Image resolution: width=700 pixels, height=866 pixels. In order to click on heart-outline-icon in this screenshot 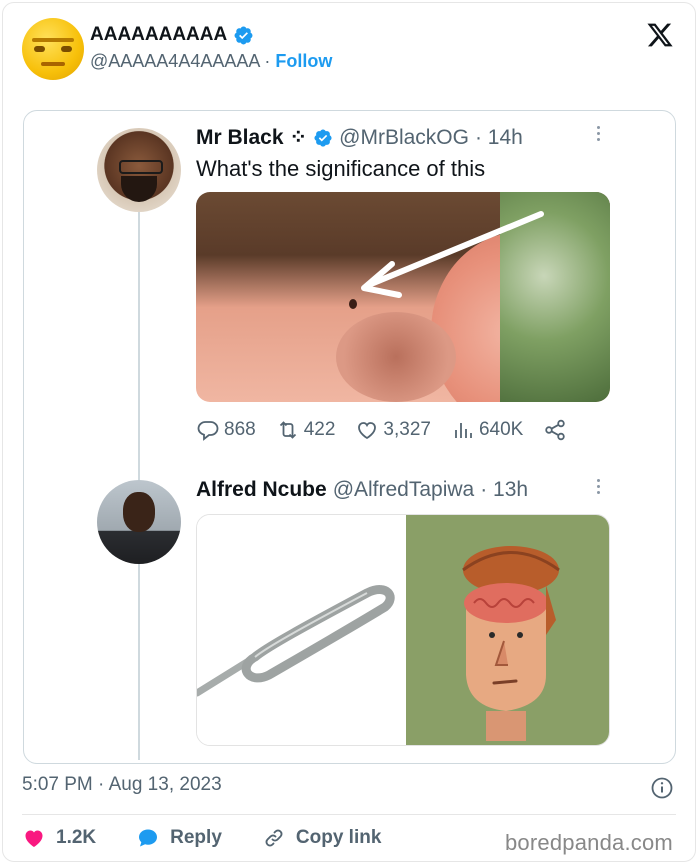, I will do `click(367, 431)`.